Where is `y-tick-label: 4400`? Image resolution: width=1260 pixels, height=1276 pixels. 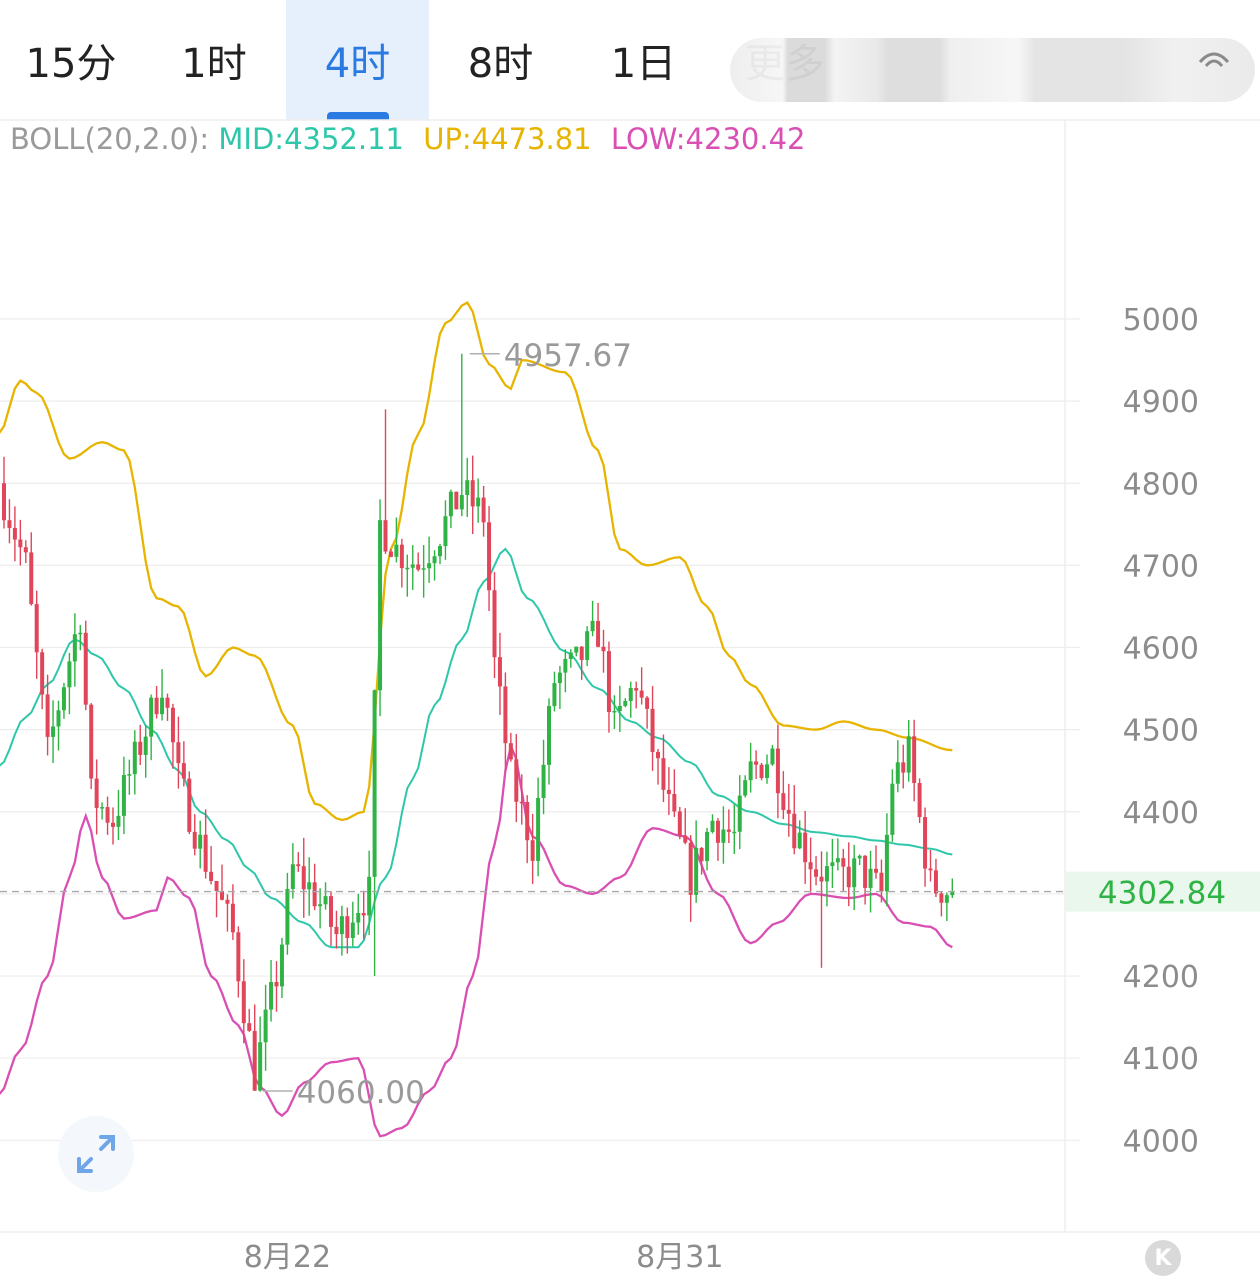 y-tick-label: 4400 is located at coordinates (1161, 813).